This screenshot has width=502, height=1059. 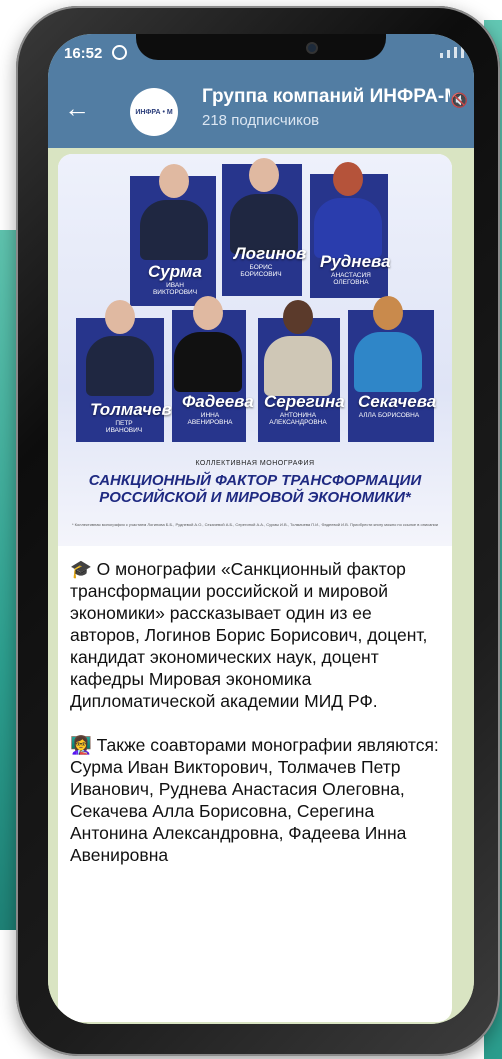 What do you see at coordinates (175, 271) in the screenshot?
I see `person-name: Сурма` at bounding box center [175, 271].